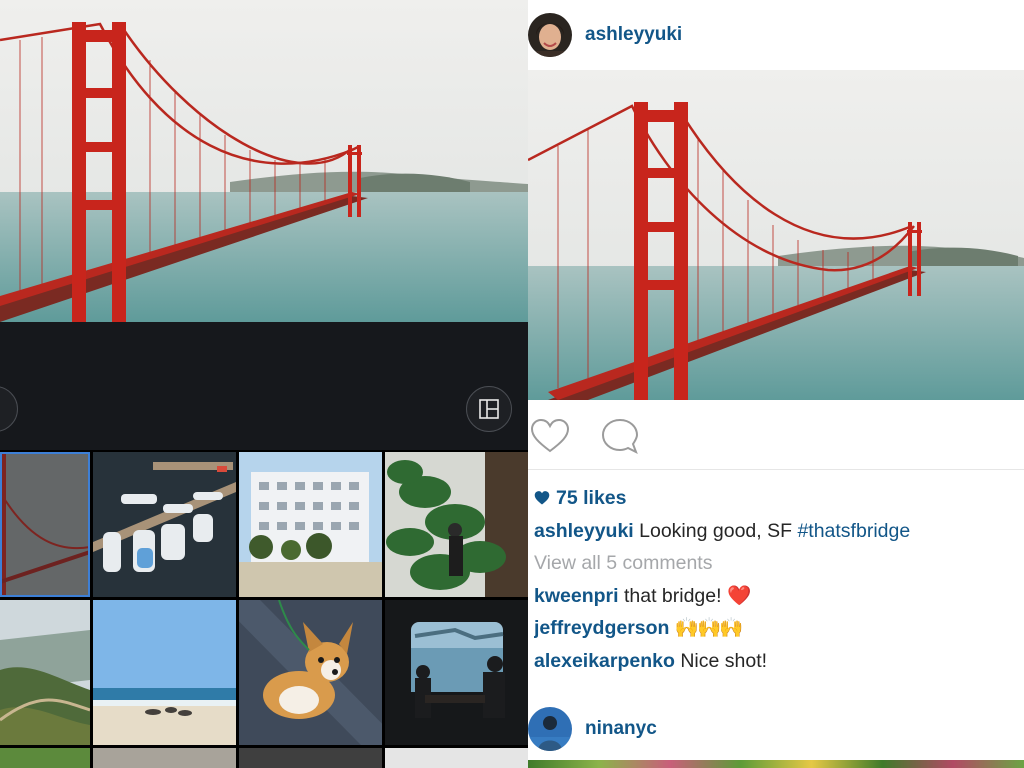 The height and width of the screenshot is (768, 1024). I want to click on thumbnail-marina-boats, so click(164, 524).